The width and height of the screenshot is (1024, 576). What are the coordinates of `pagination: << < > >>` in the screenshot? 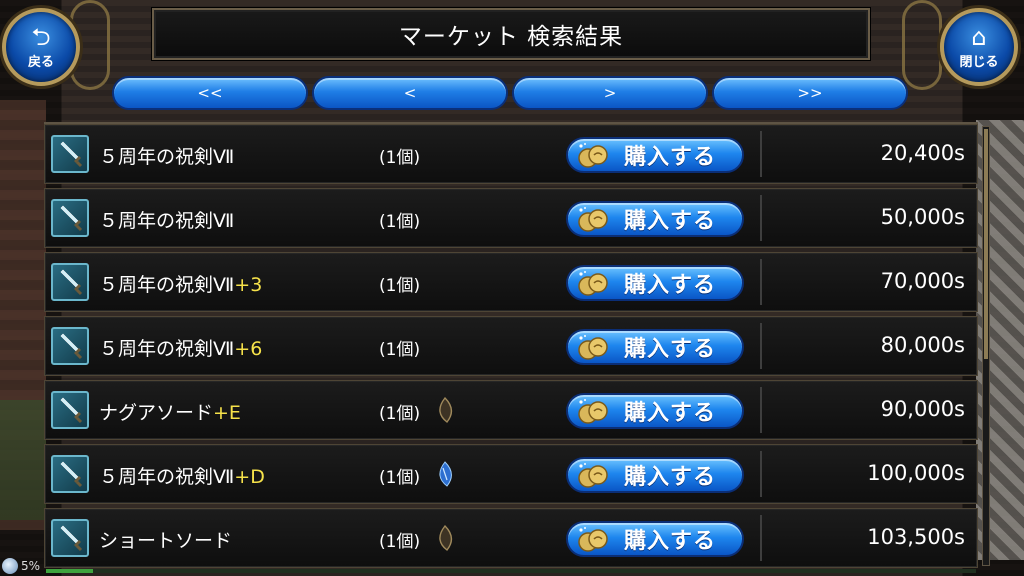 It's located at (510, 93).